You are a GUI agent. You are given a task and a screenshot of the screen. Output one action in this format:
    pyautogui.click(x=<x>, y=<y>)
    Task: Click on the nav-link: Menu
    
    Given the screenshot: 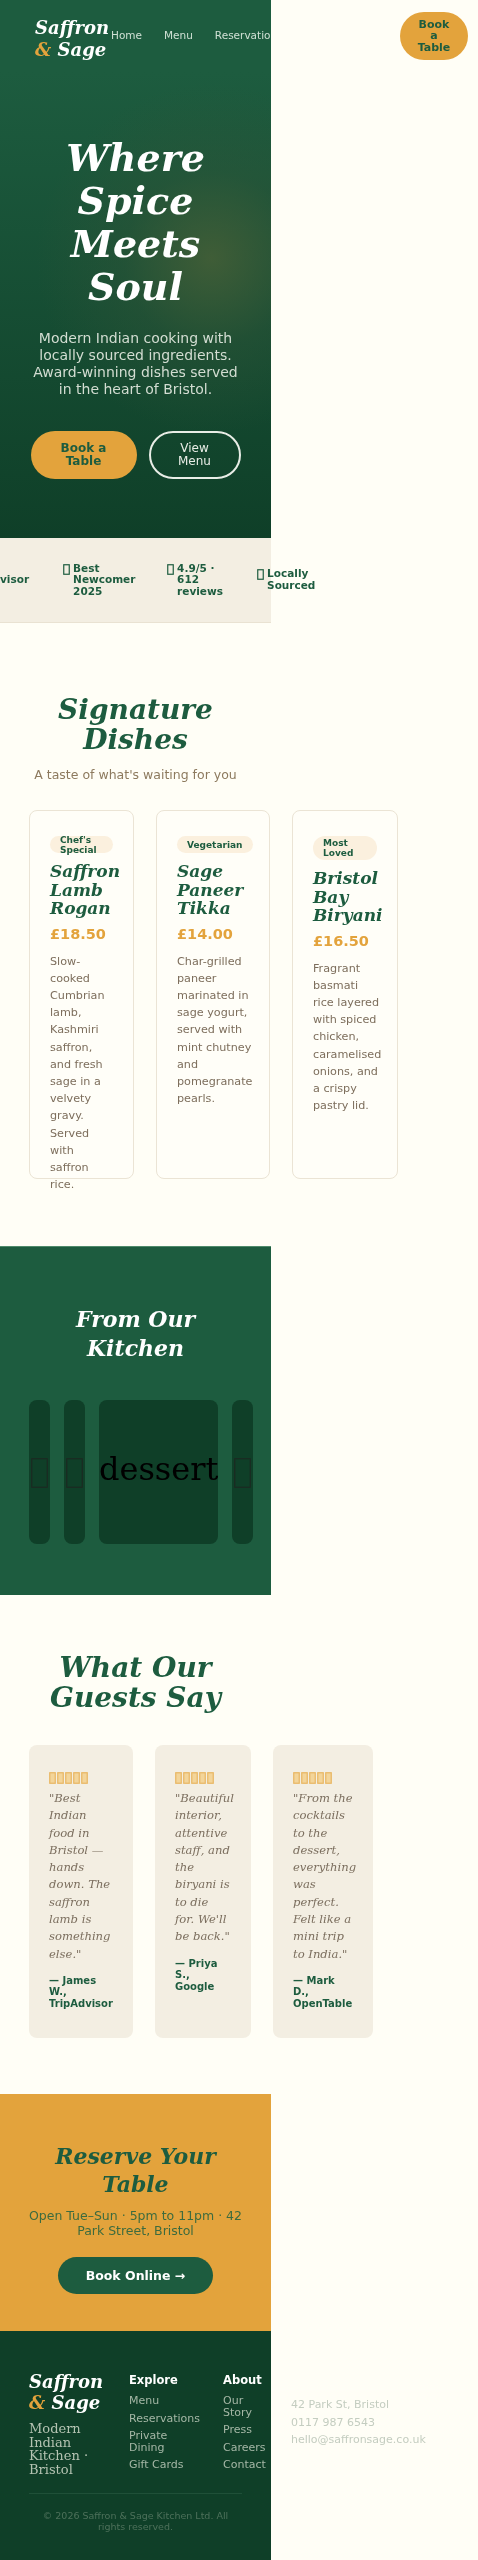 What is the action you would take?
    pyautogui.click(x=178, y=35)
    